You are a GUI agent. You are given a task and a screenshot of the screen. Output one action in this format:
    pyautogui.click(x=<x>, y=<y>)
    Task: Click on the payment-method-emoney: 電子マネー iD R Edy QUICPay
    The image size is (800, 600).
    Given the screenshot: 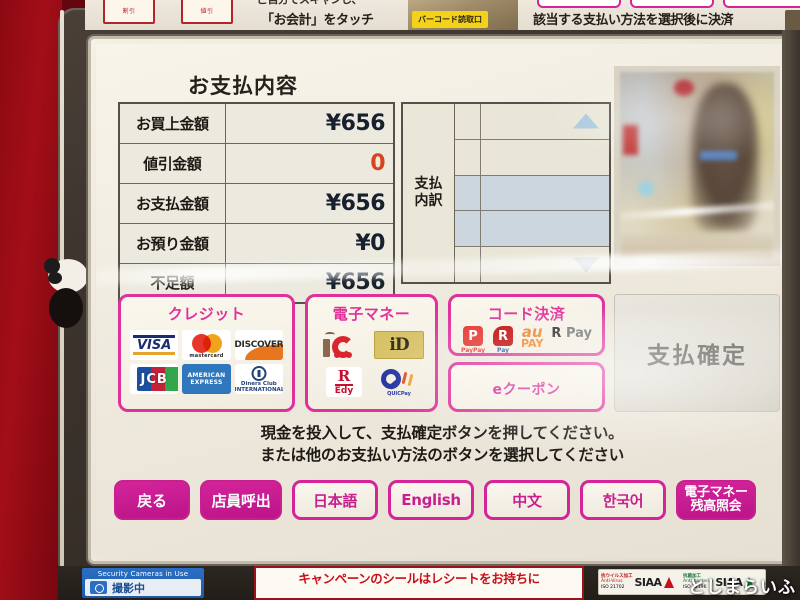 What is the action you would take?
    pyautogui.click(x=371, y=353)
    